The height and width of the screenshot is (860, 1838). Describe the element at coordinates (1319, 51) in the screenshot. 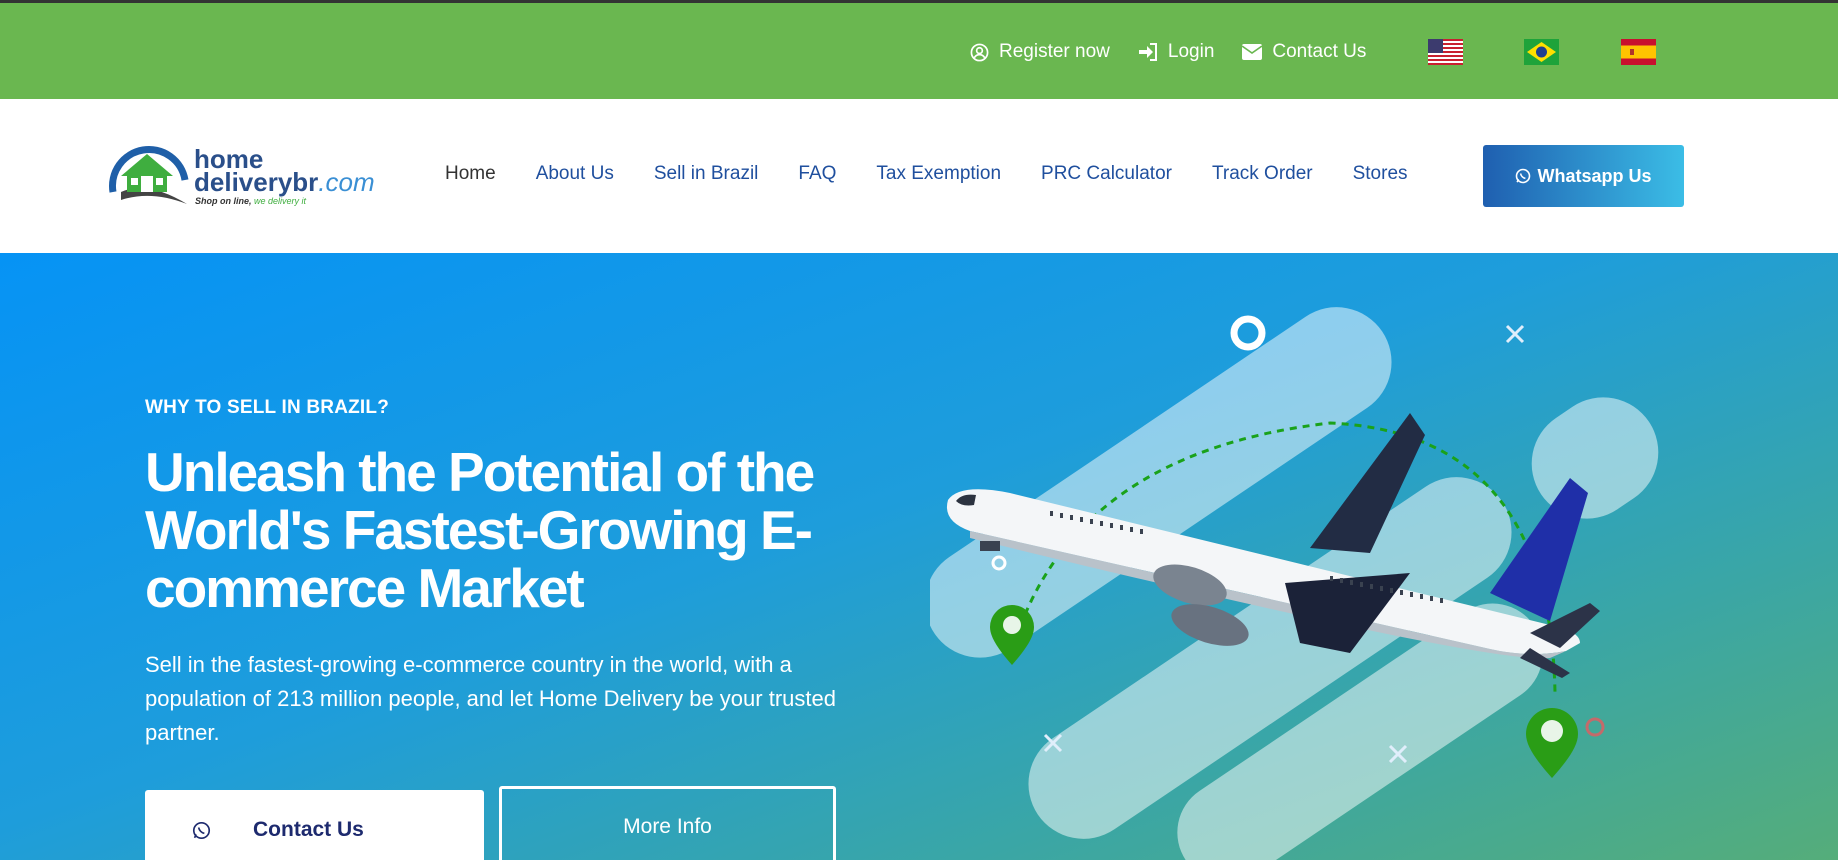

I see `contact-label: Contact Us` at that location.